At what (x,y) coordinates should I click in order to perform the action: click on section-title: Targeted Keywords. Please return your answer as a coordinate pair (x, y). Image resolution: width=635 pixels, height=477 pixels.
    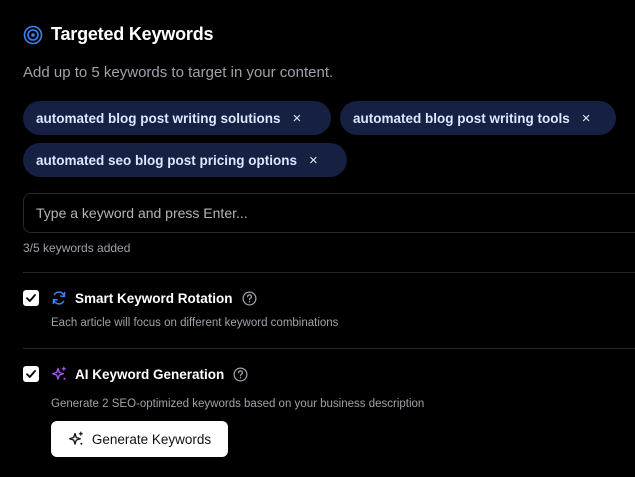
    Looking at the image, I should click on (132, 34).